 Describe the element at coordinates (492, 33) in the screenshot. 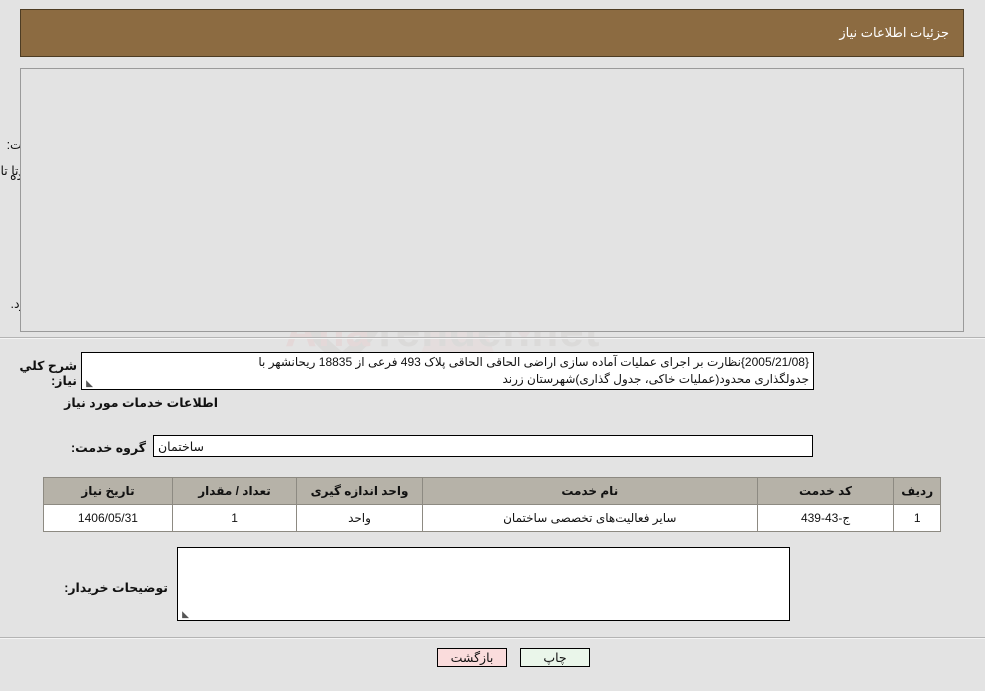

I see `page-title-bar: جزئیات اطلاعات نیاز` at that location.